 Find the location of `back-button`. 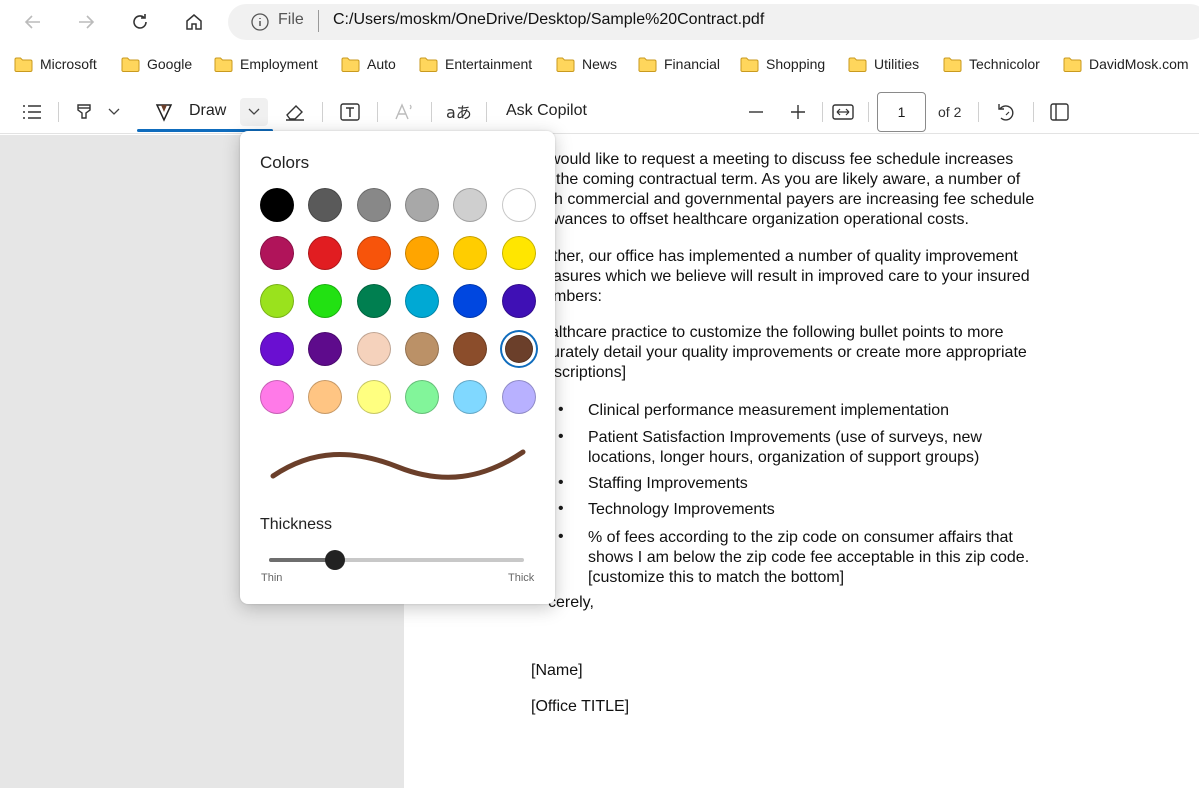

back-button is located at coordinates (33, 22).